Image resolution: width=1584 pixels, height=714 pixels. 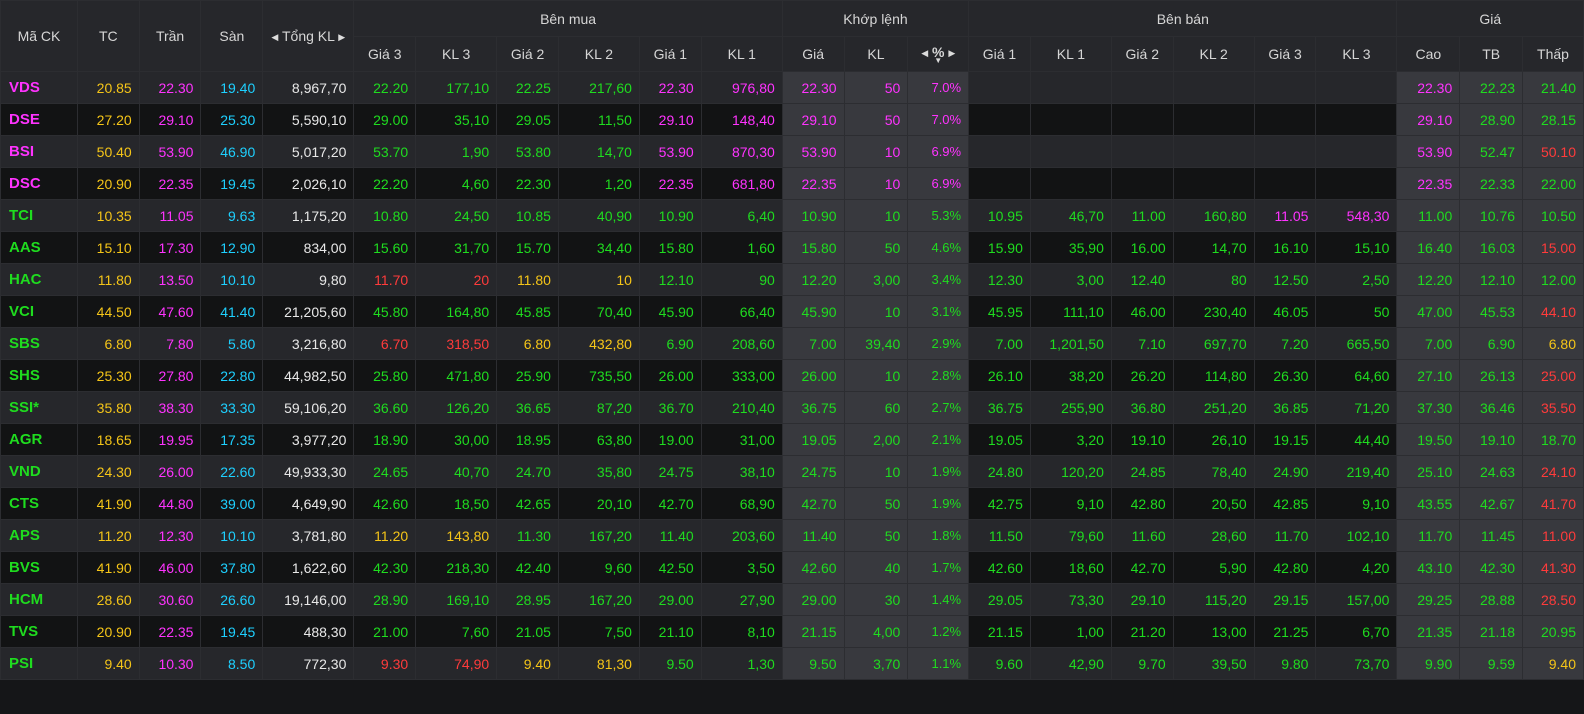 I want to click on buy-cell: 20,10, so click(x=598, y=503).